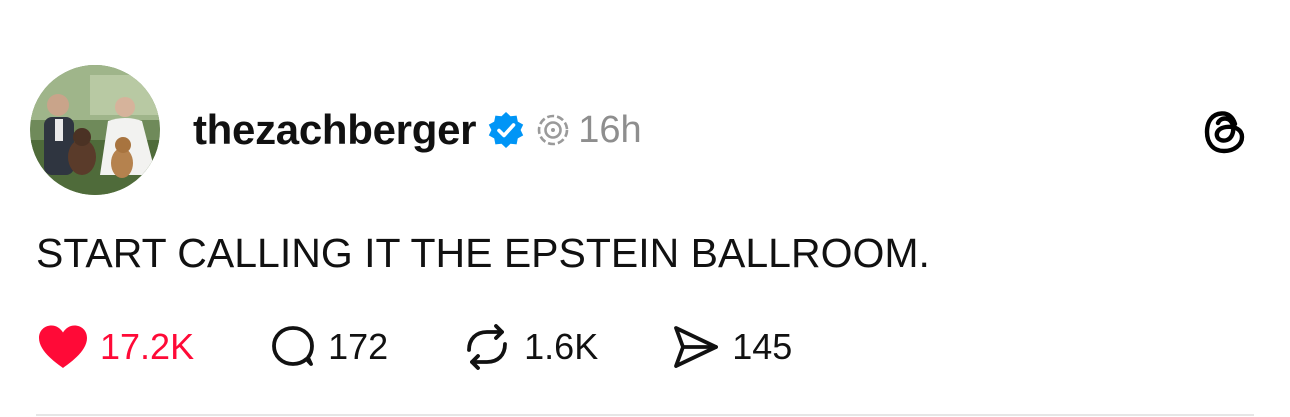 The height and width of the screenshot is (417, 1290). What do you see at coordinates (610, 129) in the screenshot?
I see `post-timestamp: 16h` at bounding box center [610, 129].